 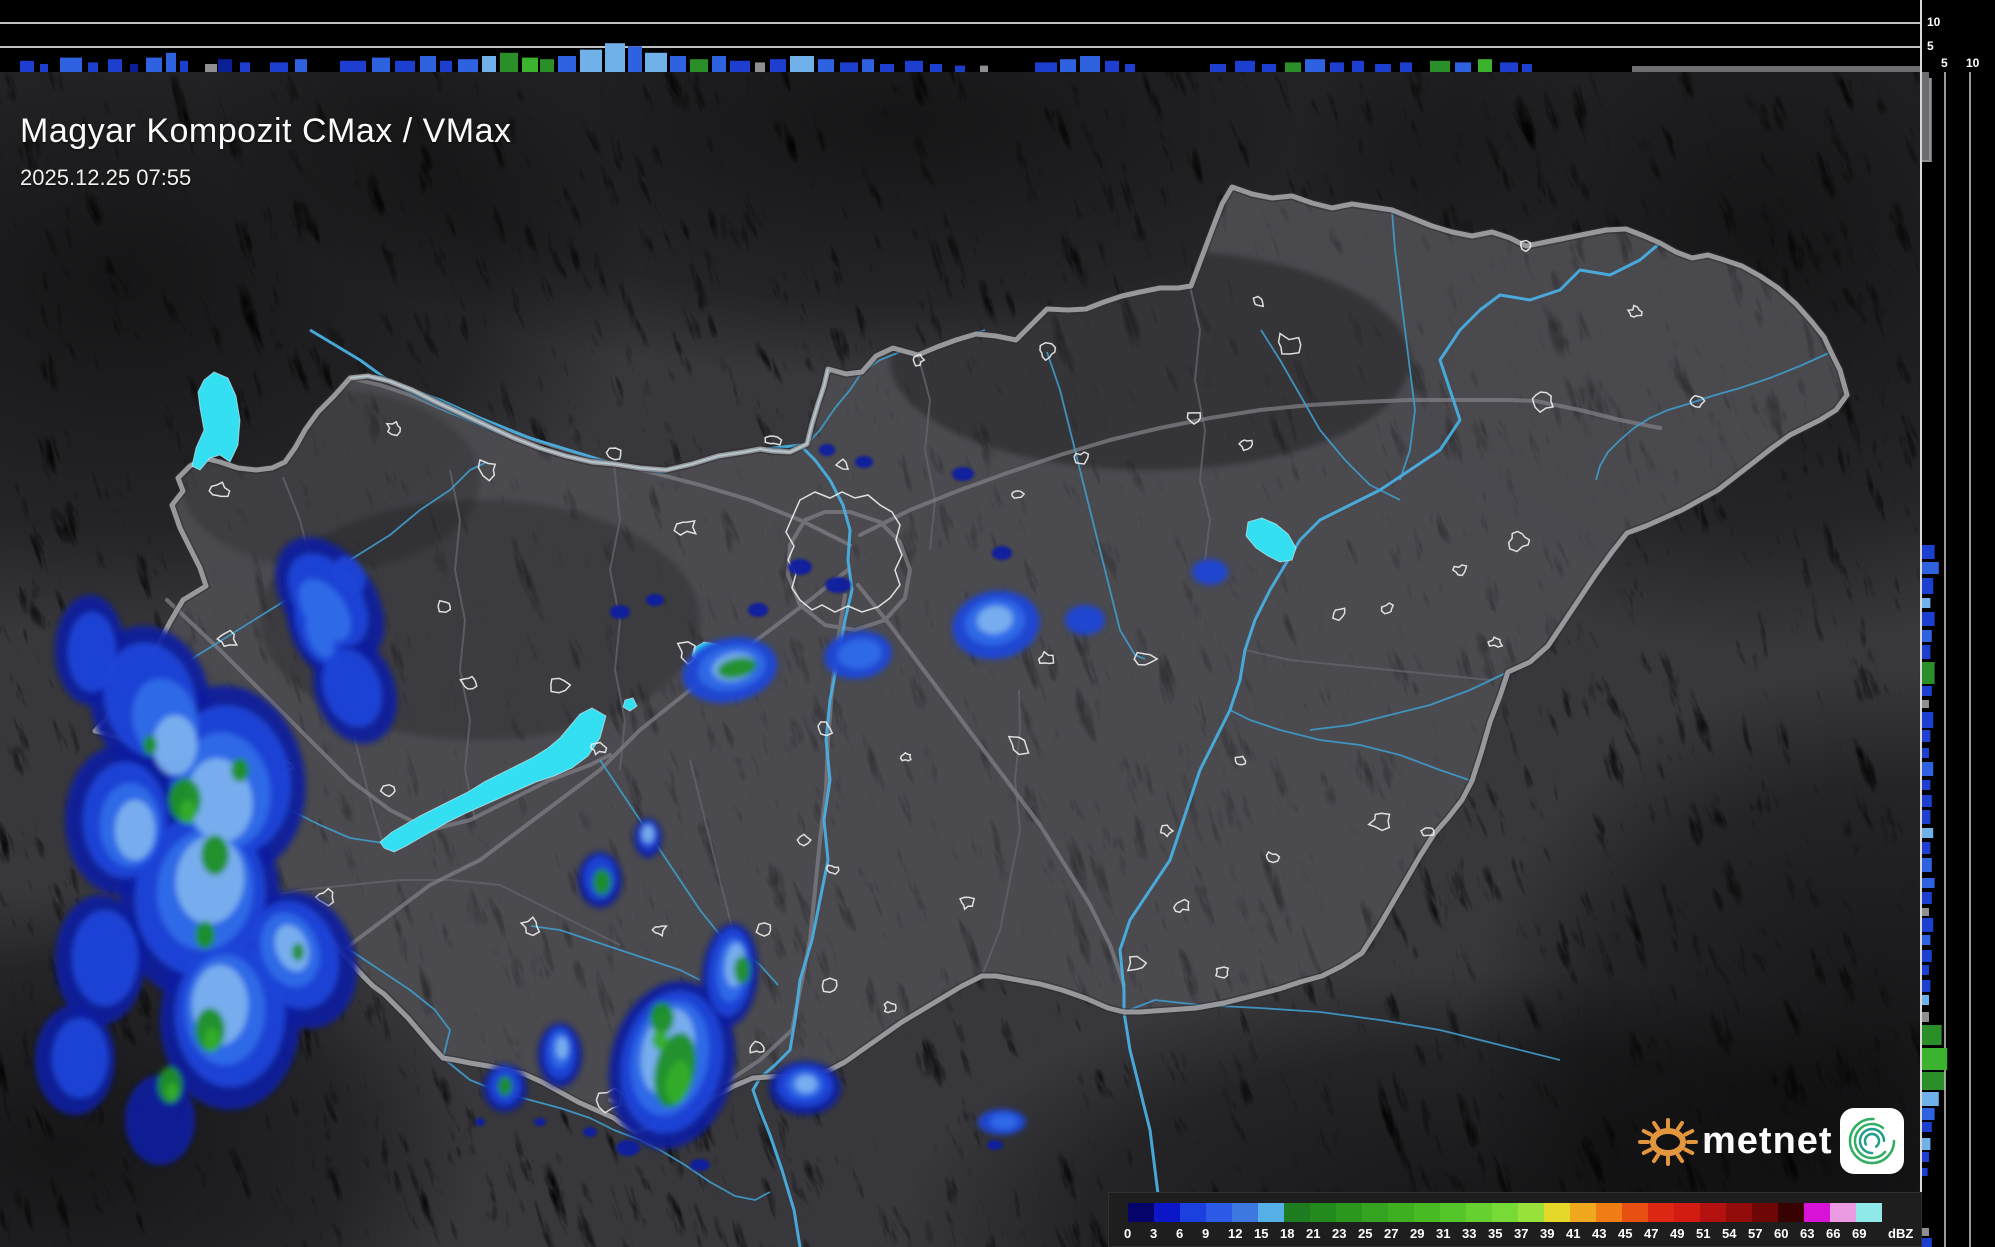 What do you see at coordinates (1365, 1233) in the screenshot?
I see `colorbar-tick-label: 25` at bounding box center [1365, 1233].